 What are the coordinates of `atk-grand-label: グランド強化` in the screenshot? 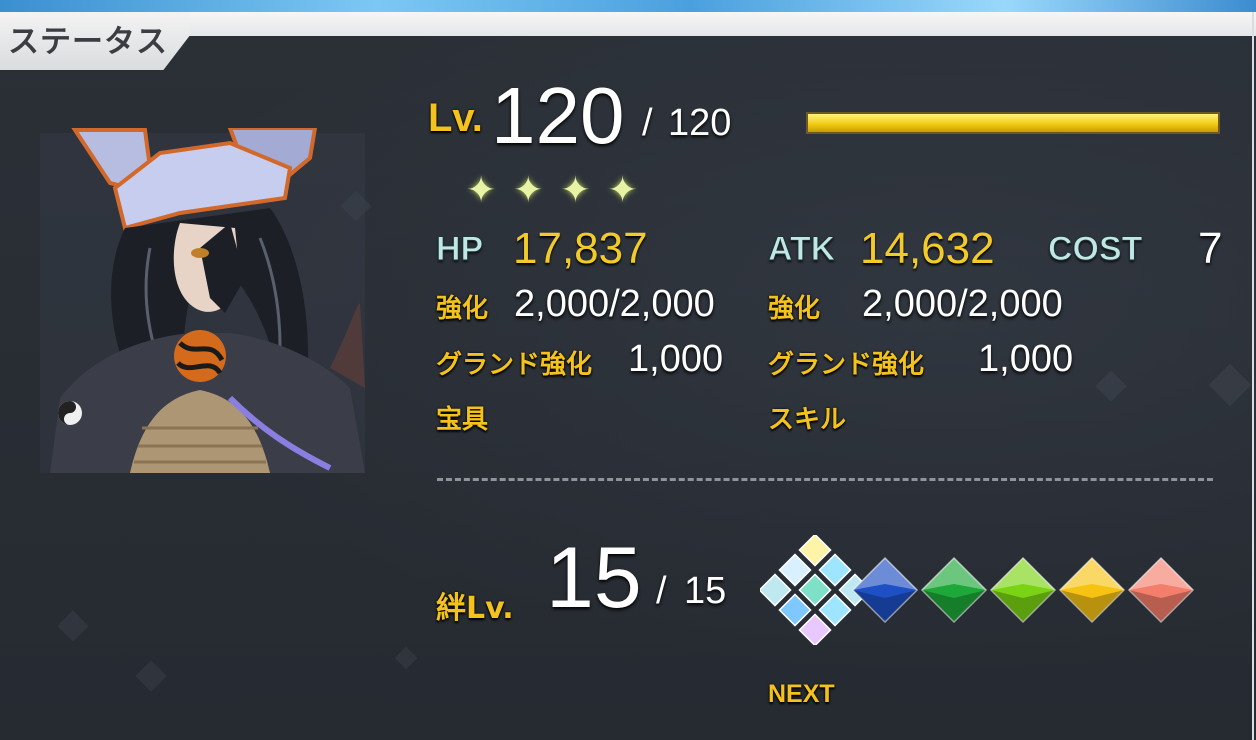 It's located at (846, 365).